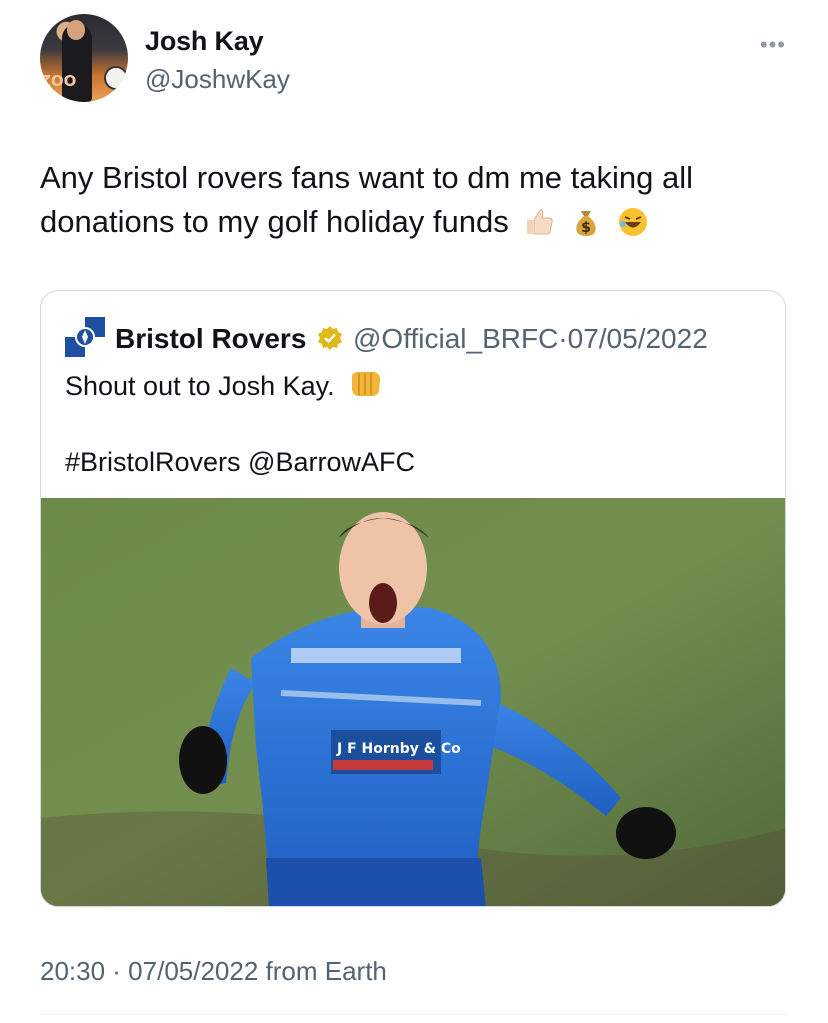 The width and height of the screenshot is (828, 1023). I want to click on more-dots-icon: •••, so click(773, 45).